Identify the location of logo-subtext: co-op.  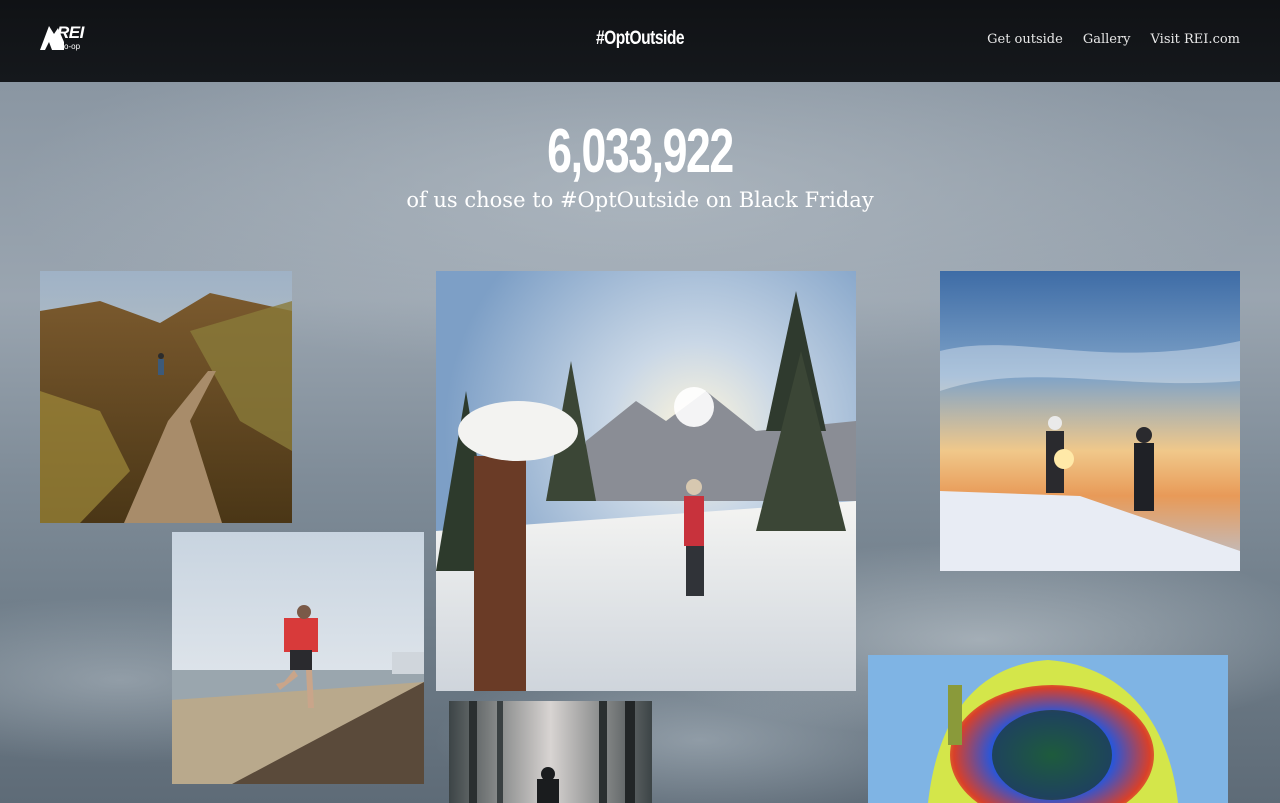
(70, 46).